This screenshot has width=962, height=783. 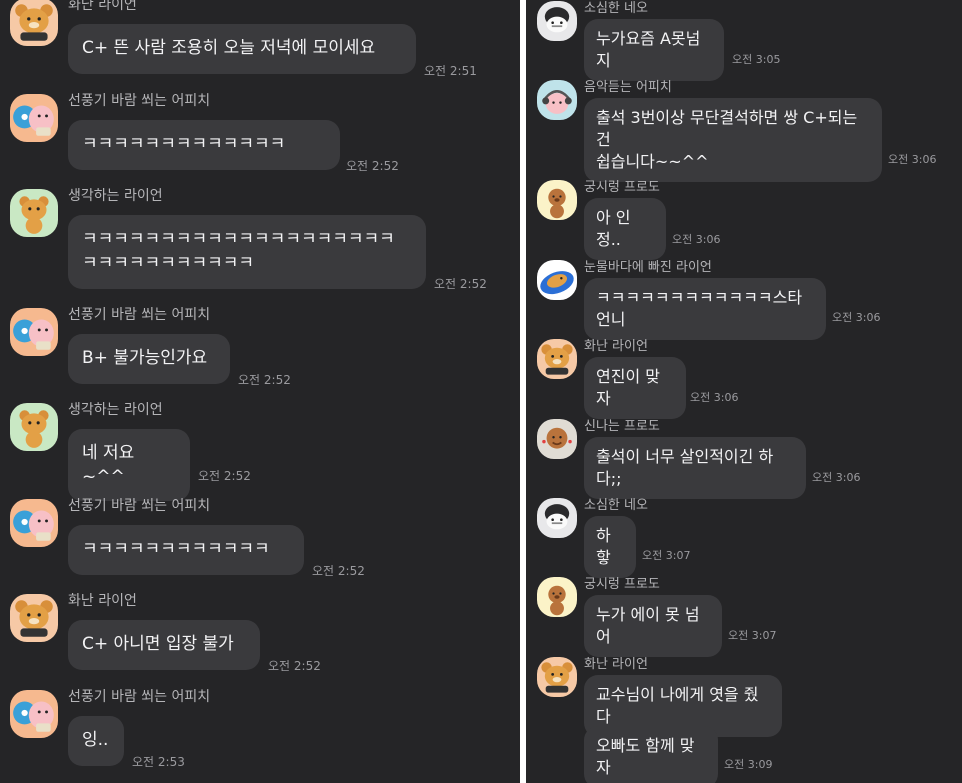 What do you see at coordinates (610, 547) in the screenshot?
I see `message-bubble: 하핳` at bounding box center [610, 547].